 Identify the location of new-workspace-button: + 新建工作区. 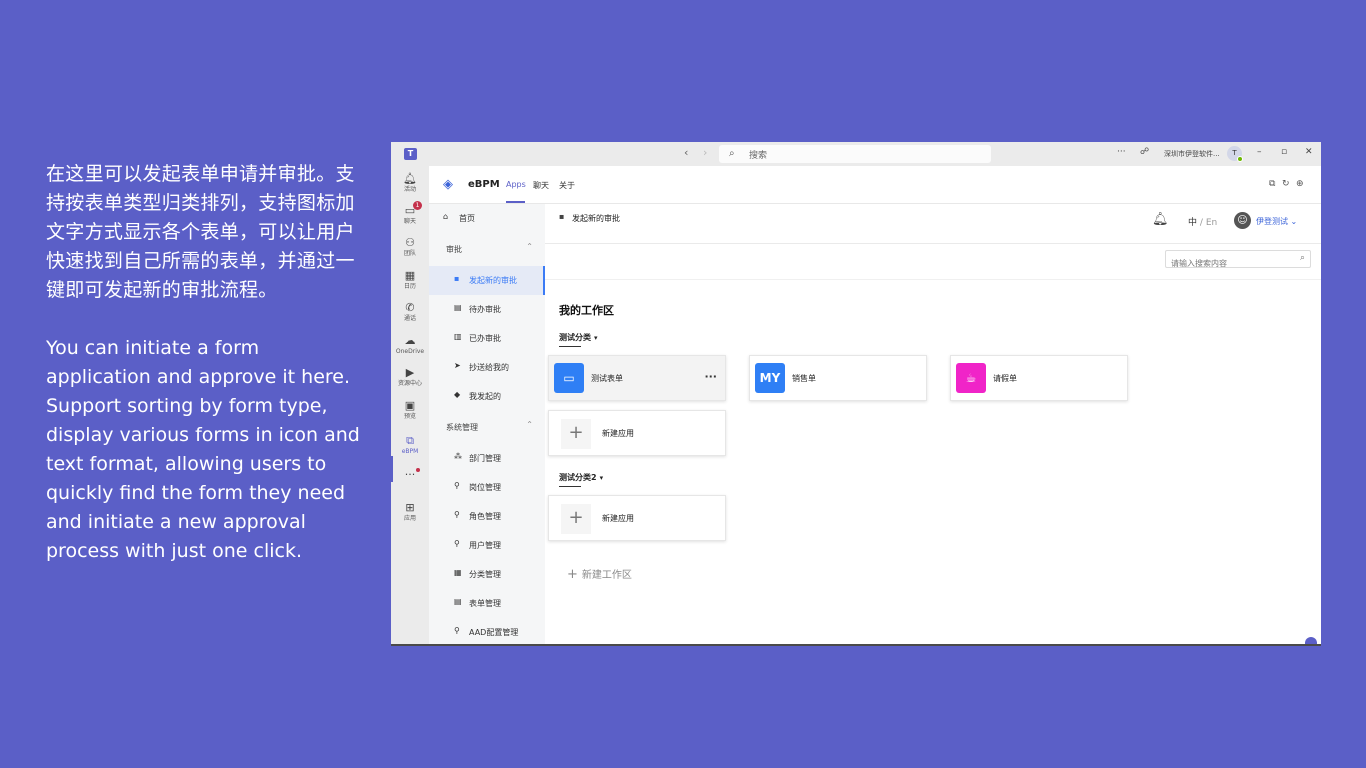
(599, 574).